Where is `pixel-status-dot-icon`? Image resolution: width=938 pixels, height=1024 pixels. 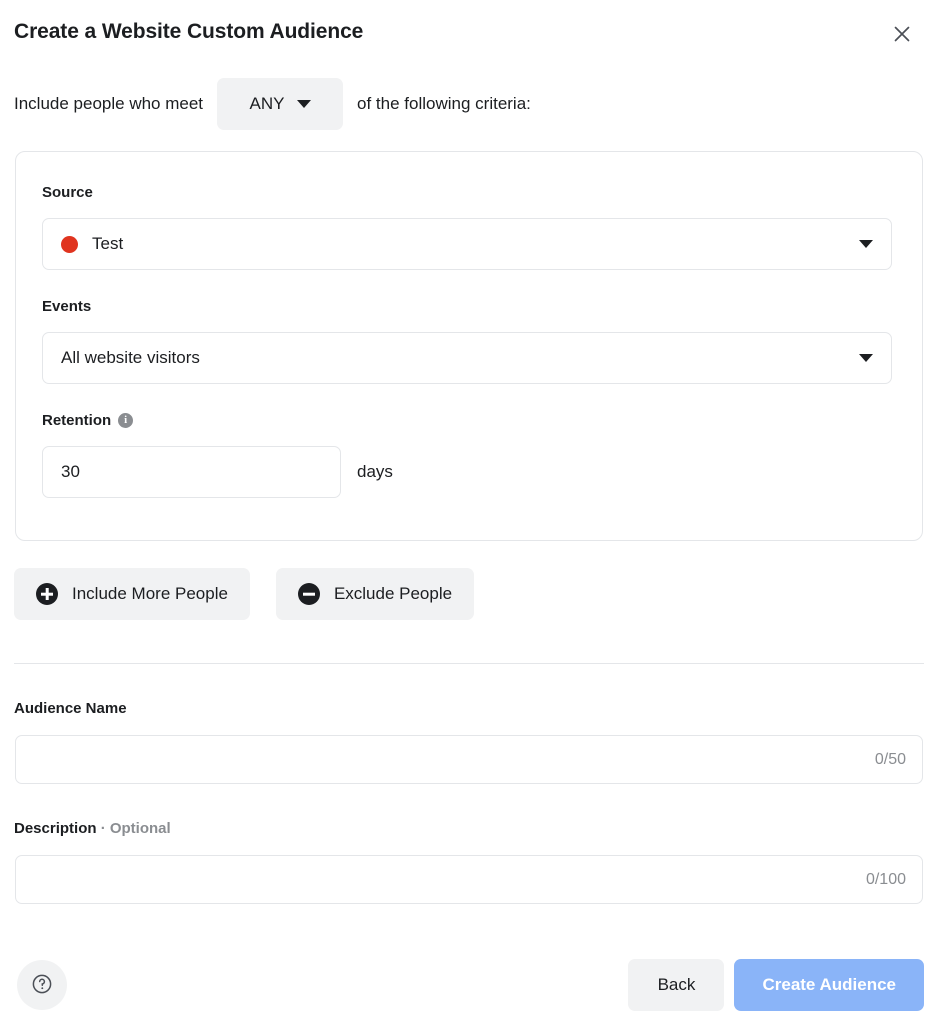 pixel-status-dot-icon is located at coordinates (69, 244).